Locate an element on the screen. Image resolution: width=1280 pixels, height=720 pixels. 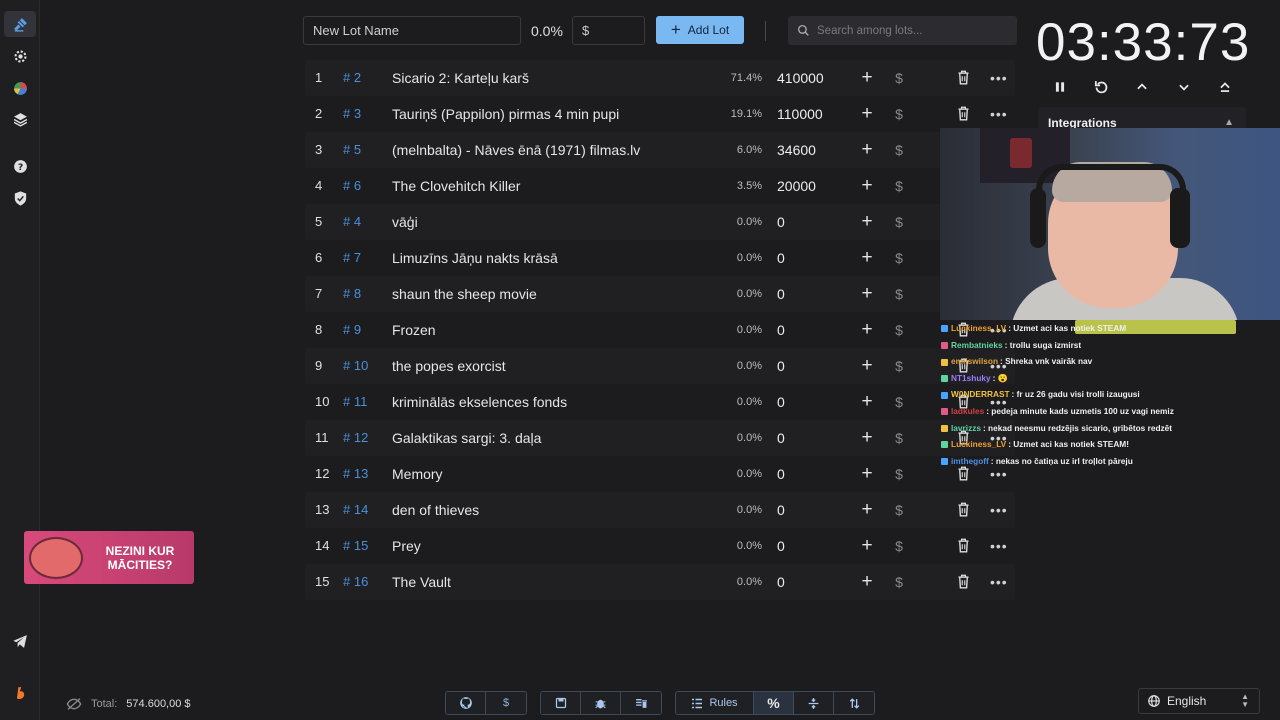
layers-icon is located at coordinates (20, 119).